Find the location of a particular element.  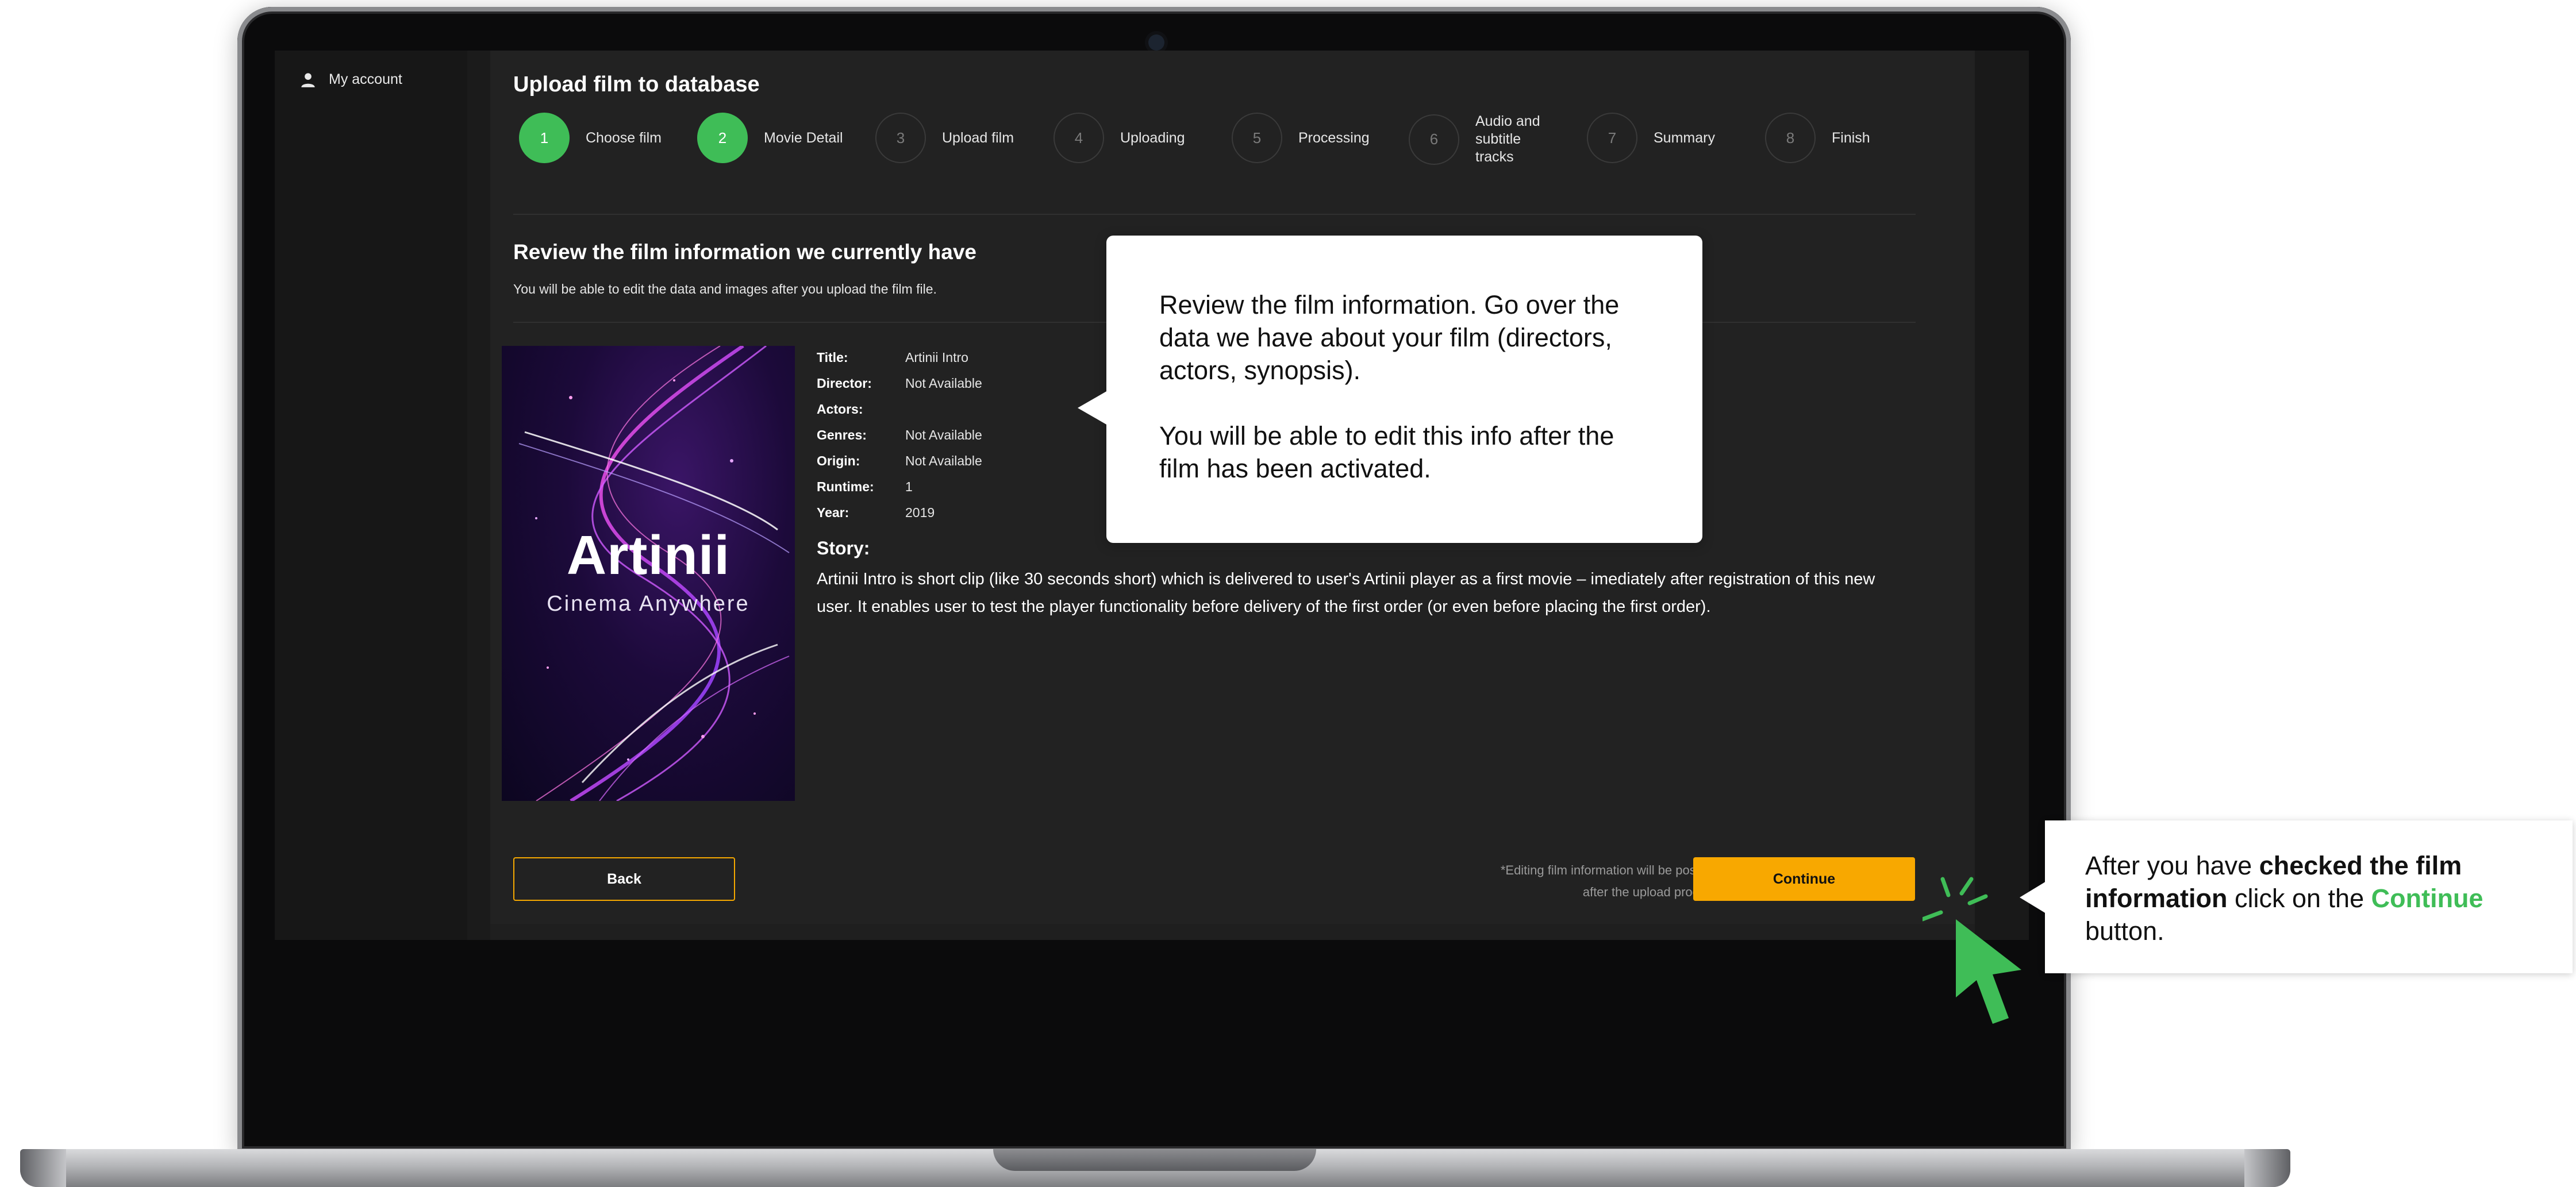

step-3: 3 Upload film is located at coordinates (954, 138).